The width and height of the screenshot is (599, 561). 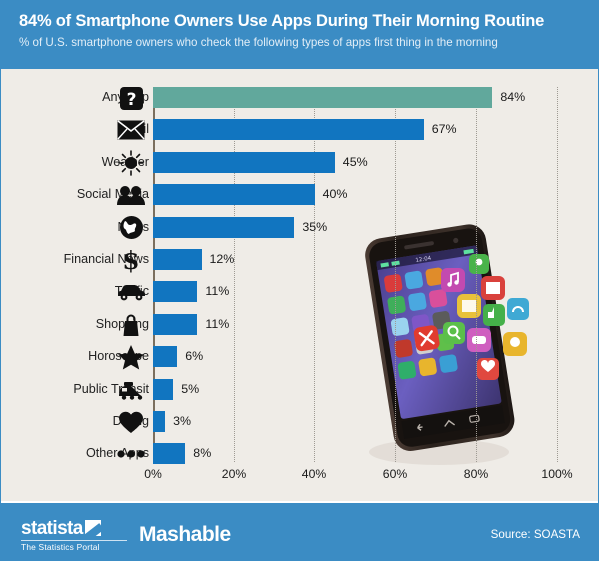 I want to click on bar-value-public-transit: 5%, so click(x=190, y=388).